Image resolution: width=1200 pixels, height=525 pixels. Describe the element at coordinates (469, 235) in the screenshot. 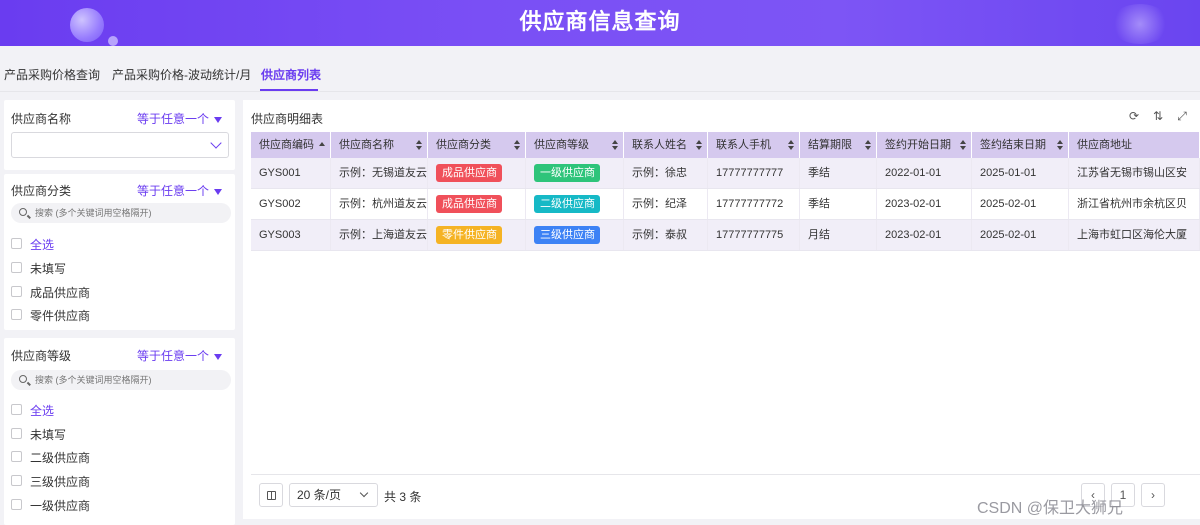

I see `category-tag: 零件供应商` at that location.